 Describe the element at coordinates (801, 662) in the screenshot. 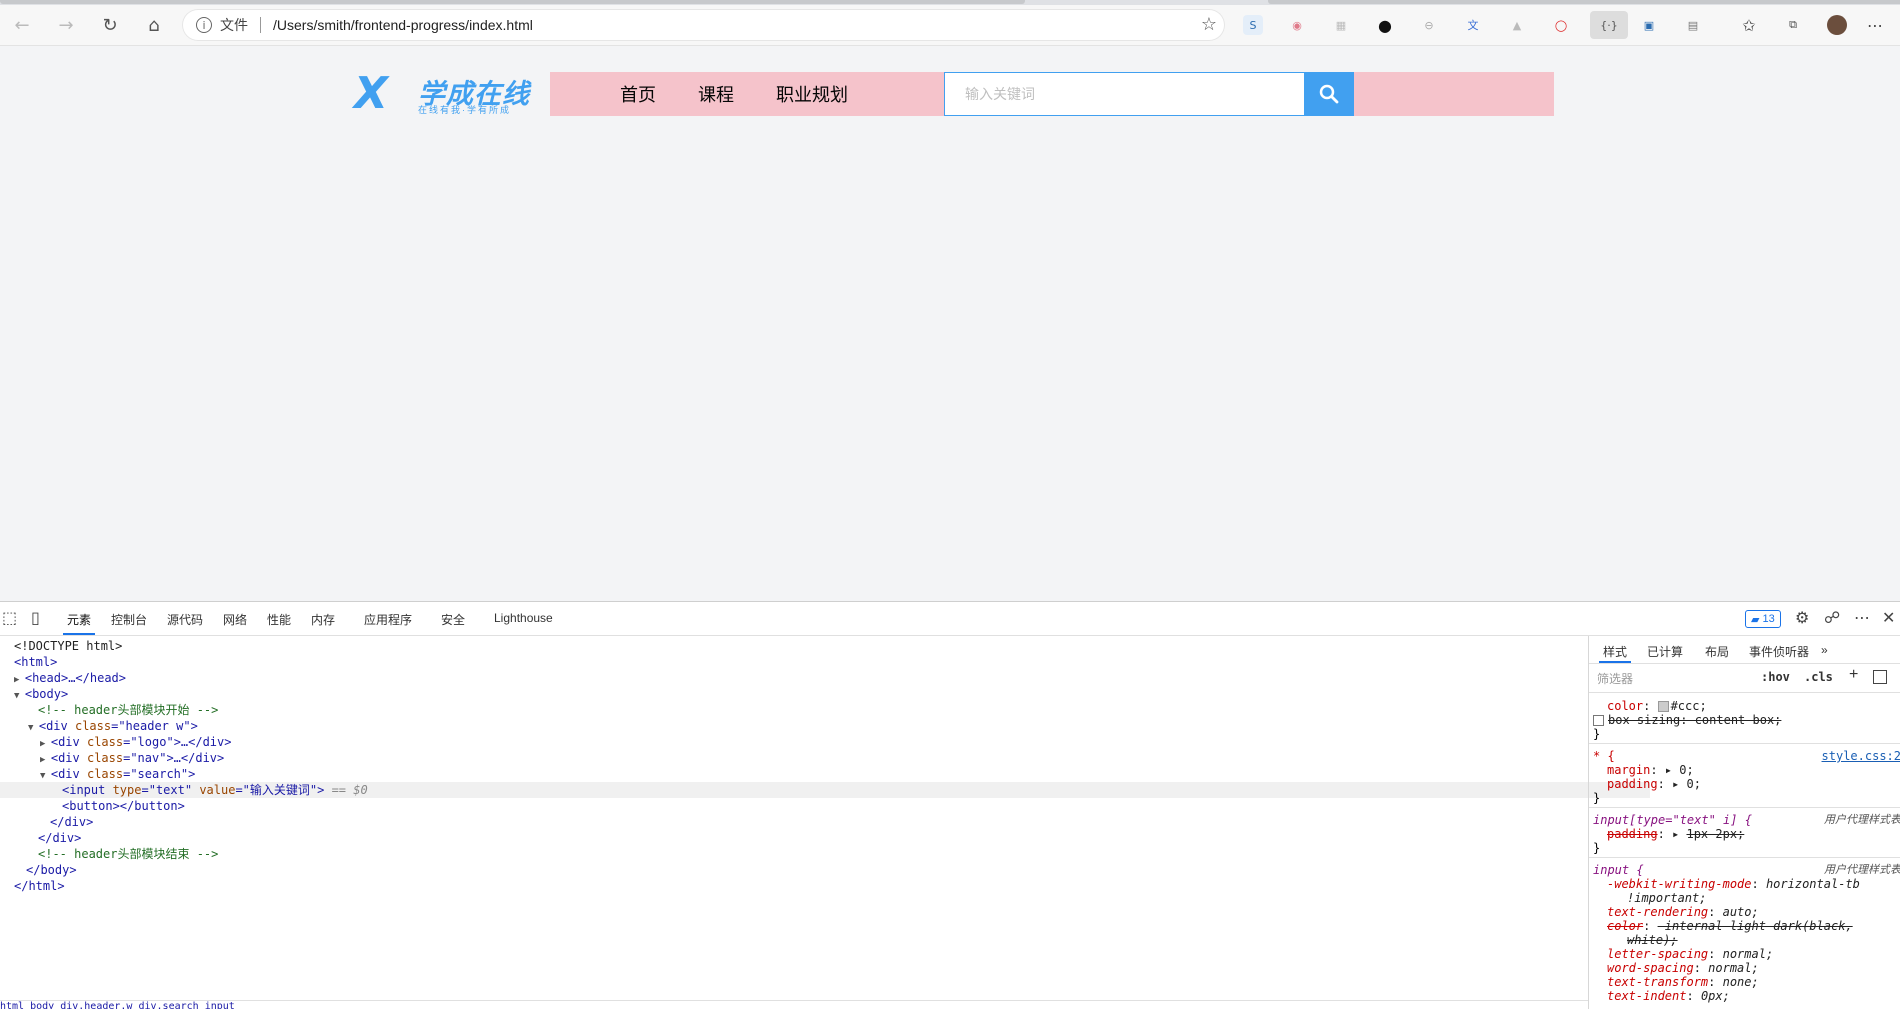

I see `dom-line: <html>` at that location.